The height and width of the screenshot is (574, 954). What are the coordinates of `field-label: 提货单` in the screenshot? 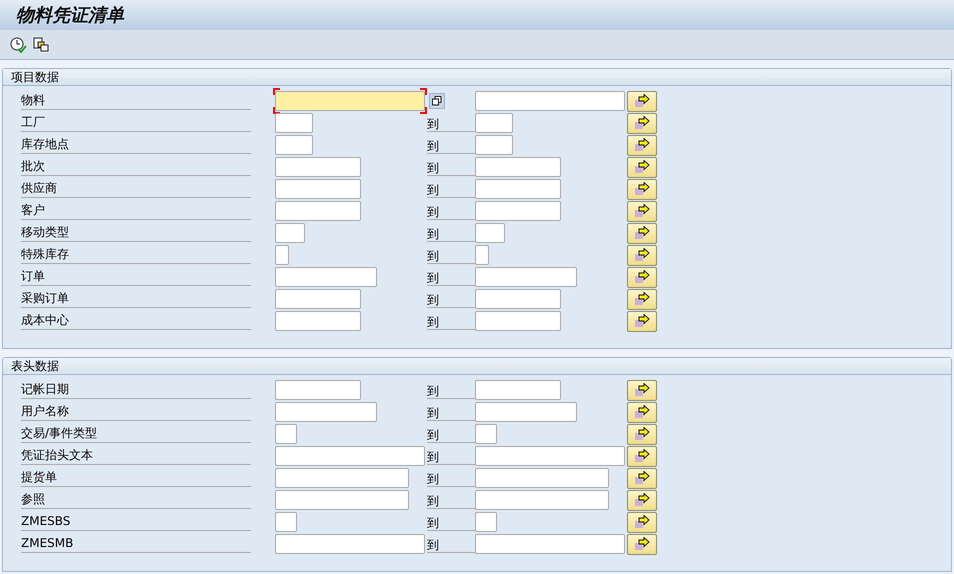 It's located at (136, 477).